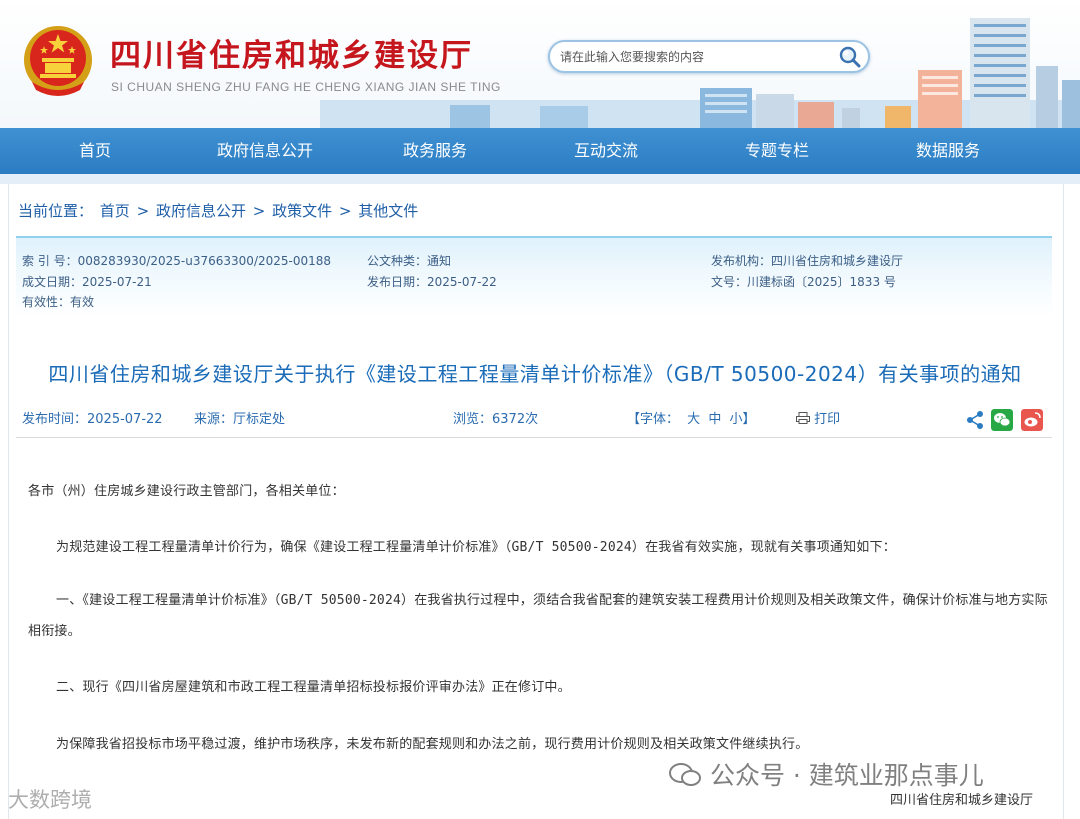 This screenshot has width=1080, height=819. What do you see at coordinates (432, 282) in the screenshot?
I see `meta-published: 发布日期：2025-07-22` at bounding box center [432, 282].